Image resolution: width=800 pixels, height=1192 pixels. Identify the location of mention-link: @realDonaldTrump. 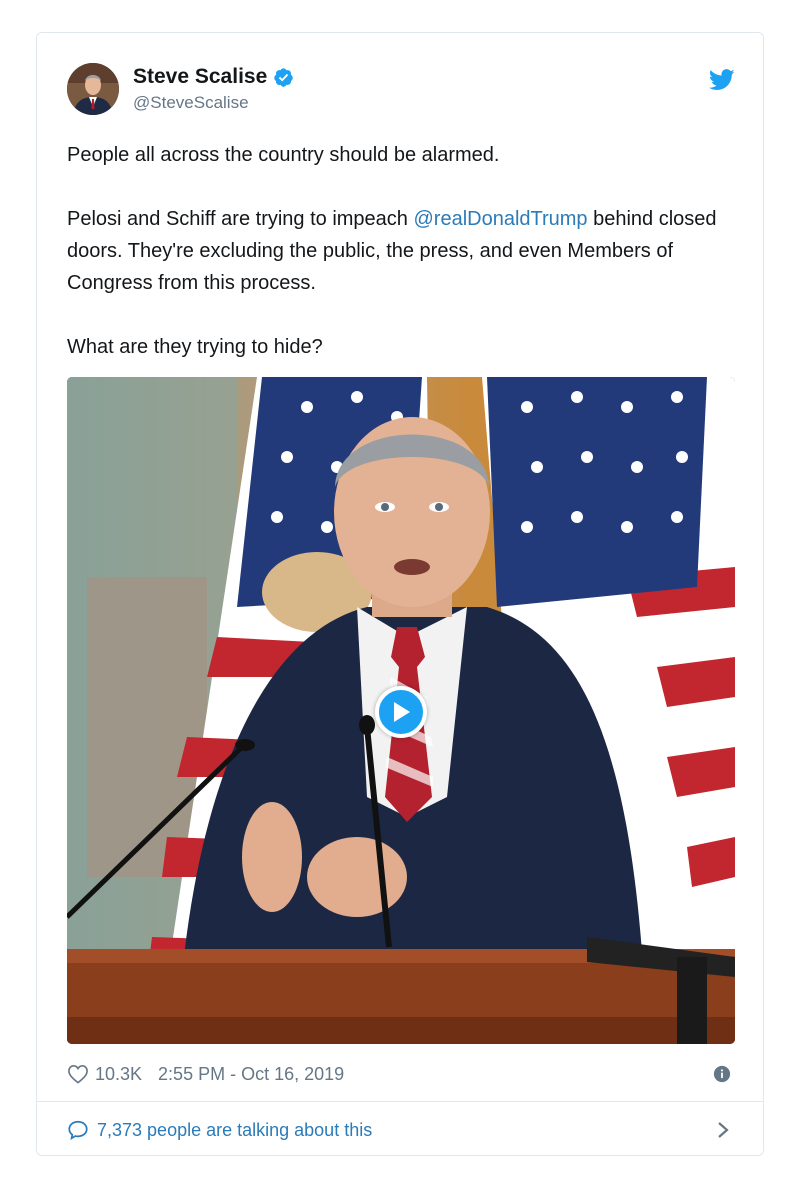
(500, 219).